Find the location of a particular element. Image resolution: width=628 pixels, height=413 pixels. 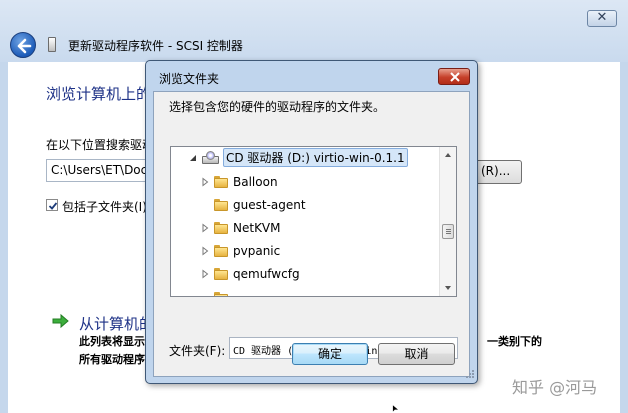

scroll-up-arrow-icon is located at coordinates (448, 155).